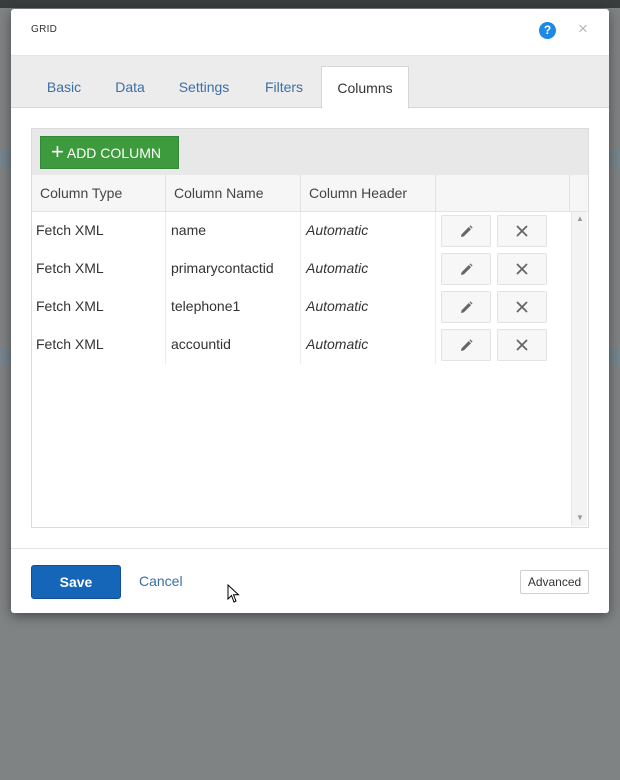  What do you see at coordinates (554, 582) in the screenshot?
I see `advanced-button: Advanced` at bounding box center [554, 582].